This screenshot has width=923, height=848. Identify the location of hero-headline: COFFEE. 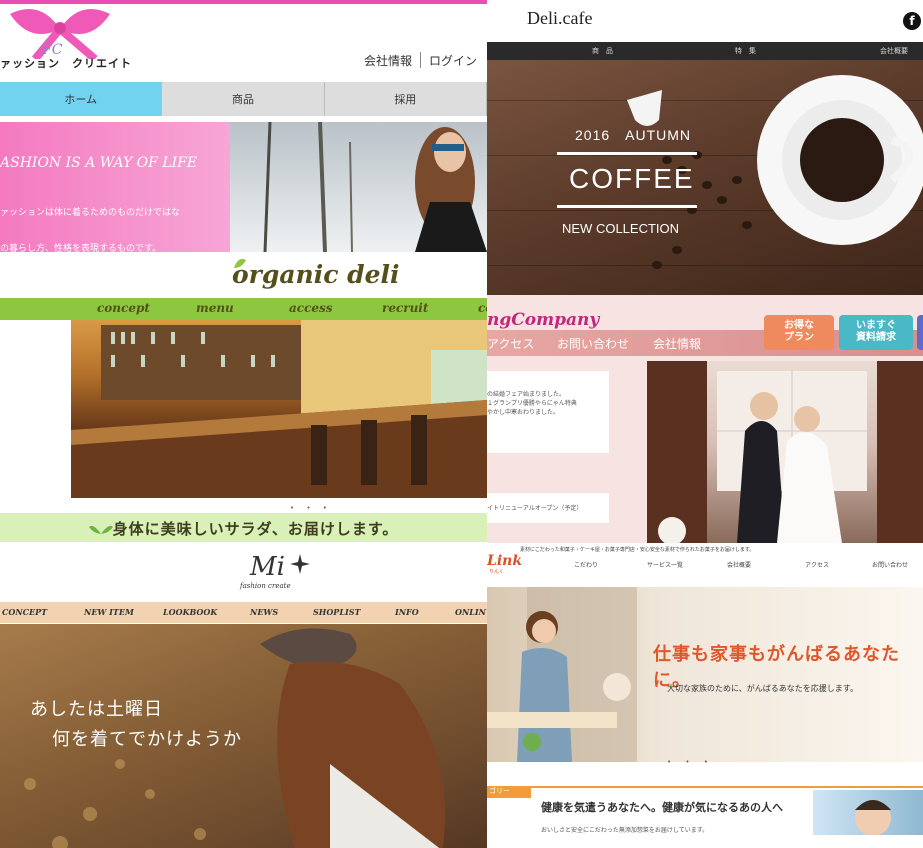
(632, 178).